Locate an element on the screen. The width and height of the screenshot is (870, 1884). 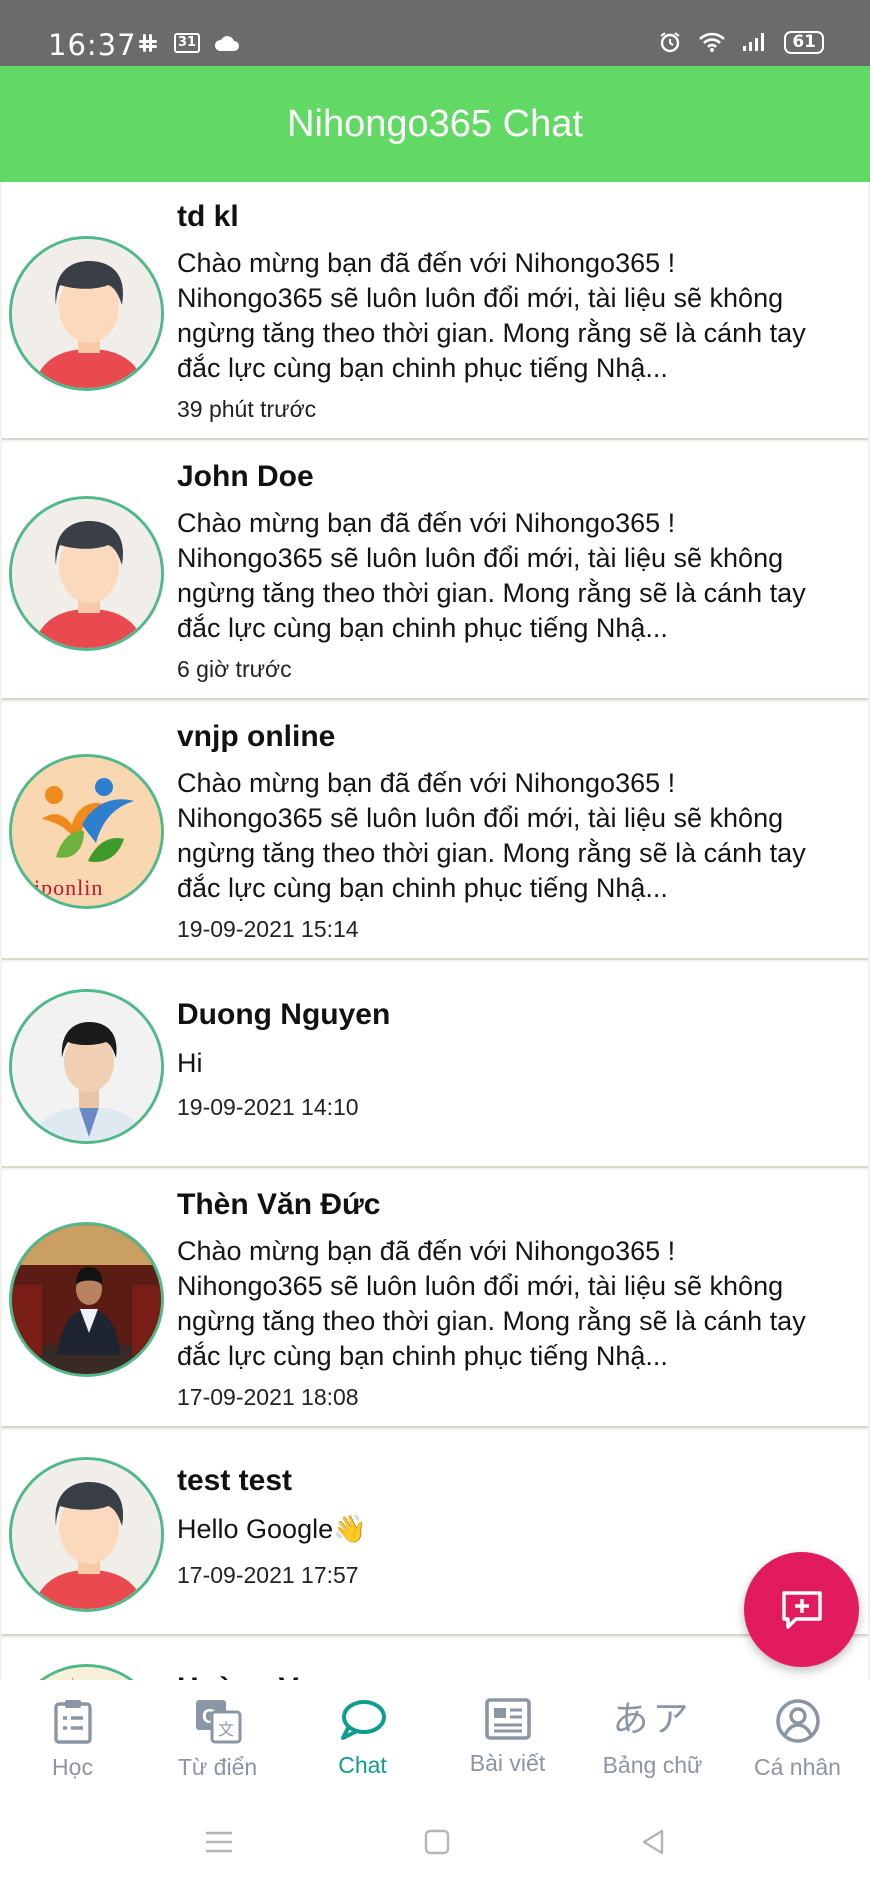
chat-bubble-icon is located at coordinates (363, 1720).